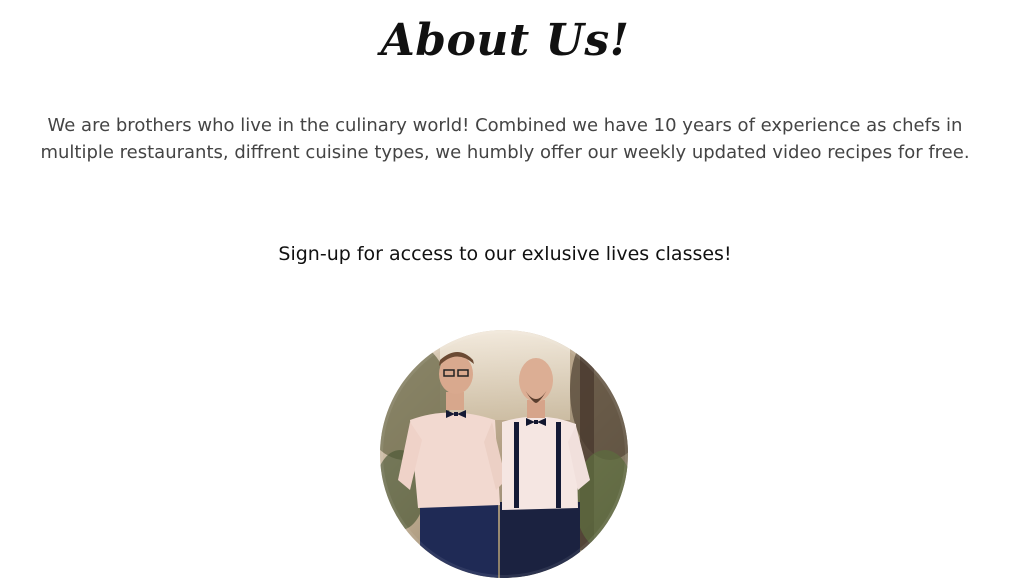 The height and width of the screenshot is (585, 1010). Describe the element at coordinates (505, 40) in the screenshot. I see `page-title: About Us!` at that location.